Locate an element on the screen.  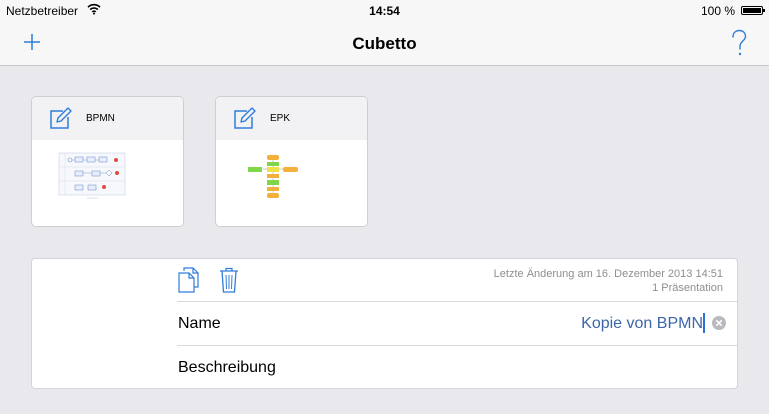
page-title: Cubetto is located at coordinates (384, 43).